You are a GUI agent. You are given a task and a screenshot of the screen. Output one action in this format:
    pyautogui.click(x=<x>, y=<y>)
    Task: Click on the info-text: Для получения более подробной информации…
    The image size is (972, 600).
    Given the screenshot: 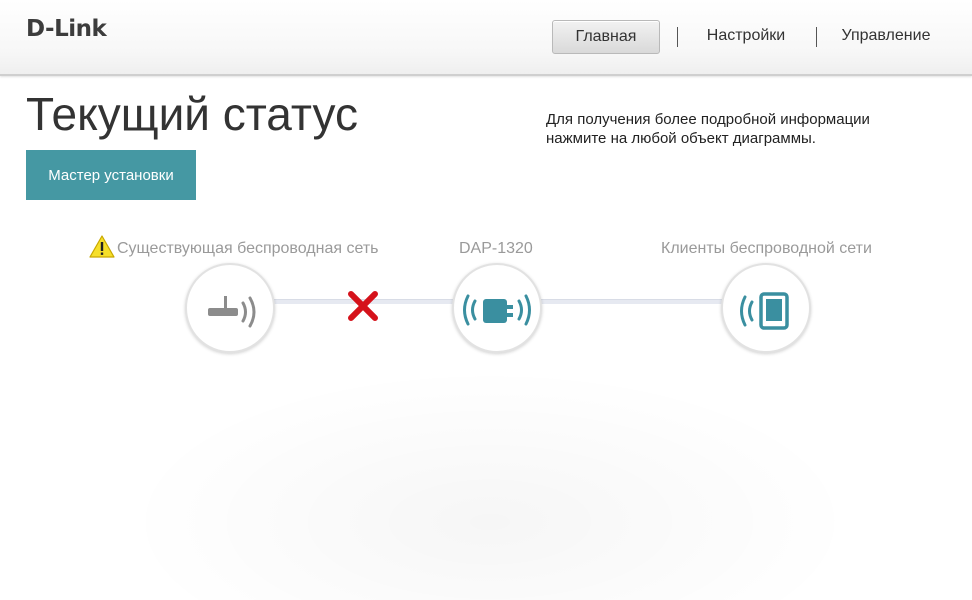 What is the action you would take?
    pyautogui.click(x=708, y=129)
    